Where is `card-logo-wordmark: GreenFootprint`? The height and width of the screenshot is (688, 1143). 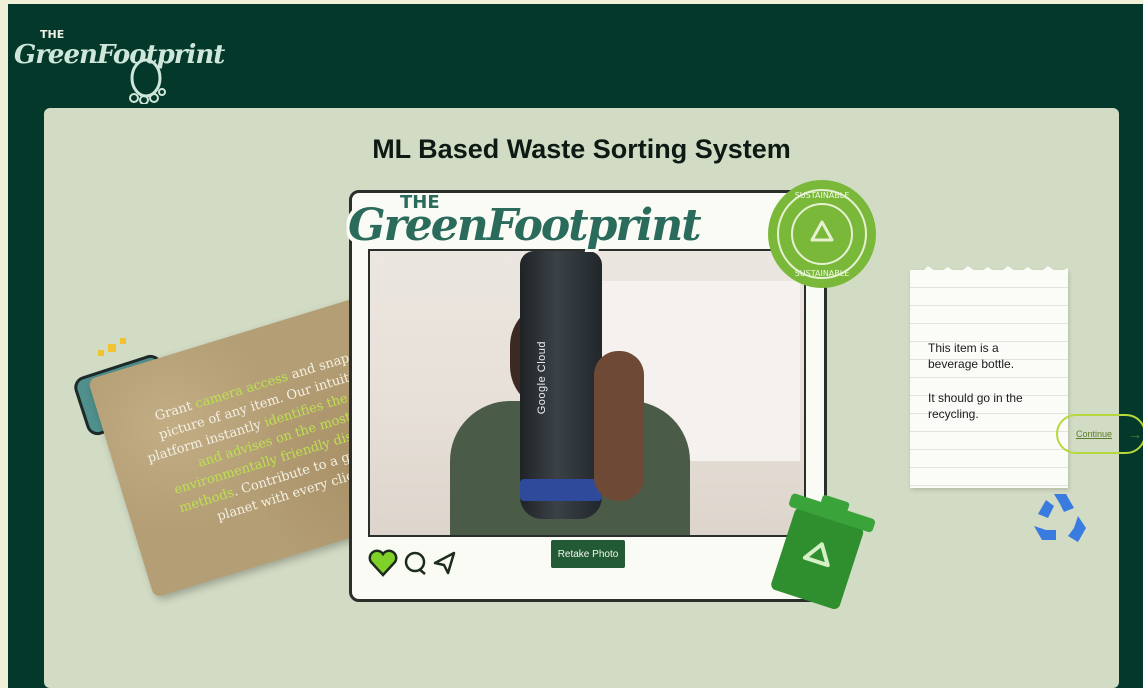
card-logo-wordmark: GreenFootprint is located at coordinates (525, 225).